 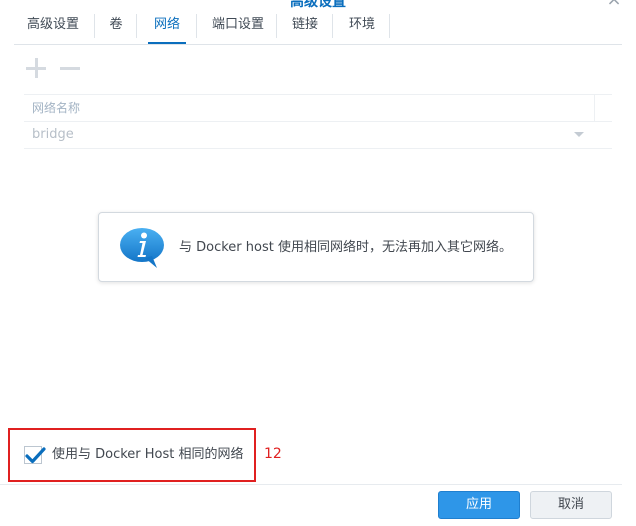 I want to click on grid-header: 网络名称, so click(x=318, y=108).